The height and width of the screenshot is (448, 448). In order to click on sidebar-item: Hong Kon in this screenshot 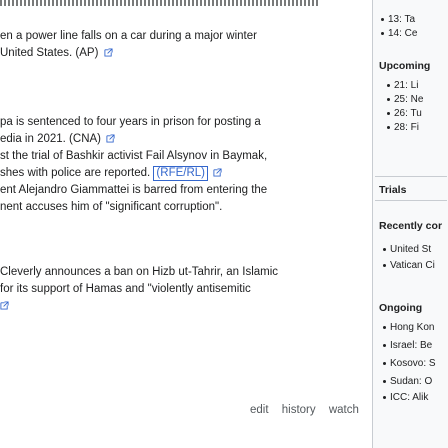, I will do `click(408, 328)`.